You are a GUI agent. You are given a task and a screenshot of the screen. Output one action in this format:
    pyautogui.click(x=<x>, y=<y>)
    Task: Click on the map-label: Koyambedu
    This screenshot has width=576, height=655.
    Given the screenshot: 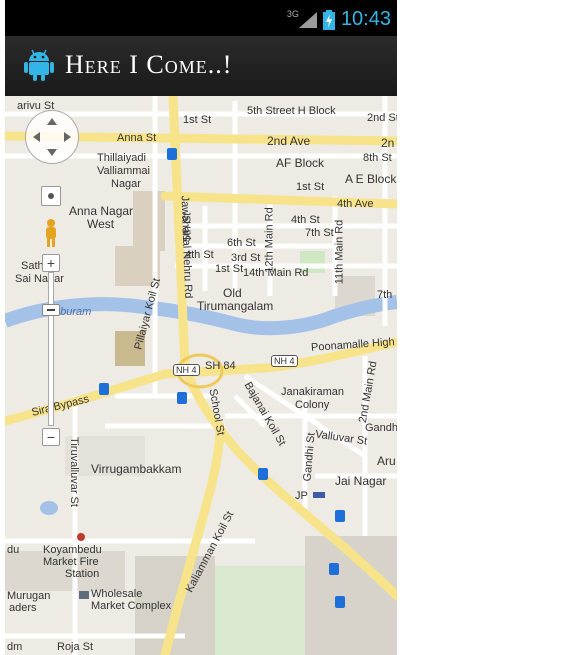 What is the action you would take?
    pyautogui.click(x=72, y=550)
    